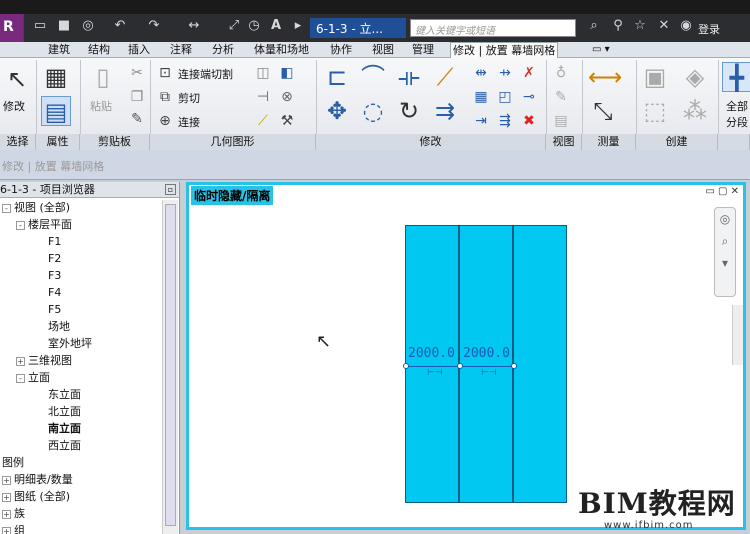 This screenshot has width=750, height=534. What do you see at coordinates (409, 77) in the screenshot?
I see `mirror-axis-icon: ⟛` at bounding box center [409, 77].